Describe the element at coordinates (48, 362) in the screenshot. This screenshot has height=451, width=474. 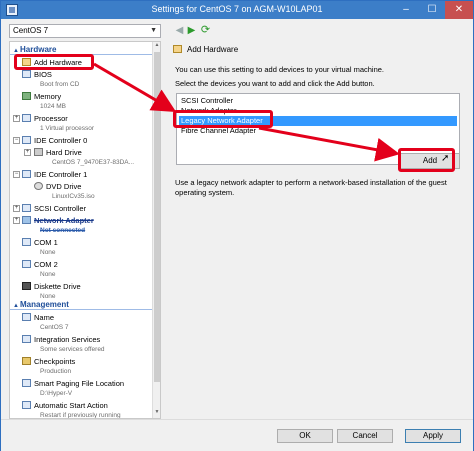
I see `tree-item-checkpoints: Checkpoints` at that location.